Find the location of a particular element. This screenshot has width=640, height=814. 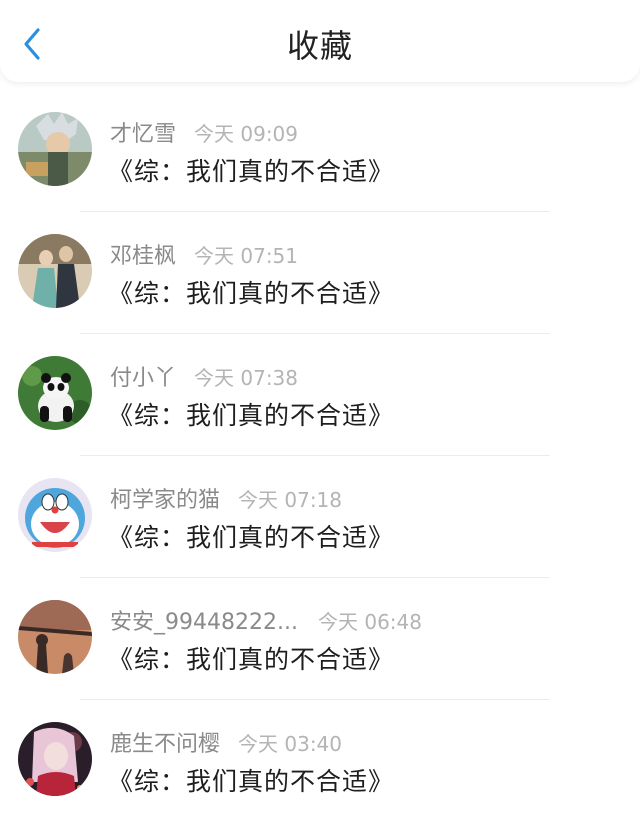

user-name: 柯学家的猫 is located at coordinates (165, 500).